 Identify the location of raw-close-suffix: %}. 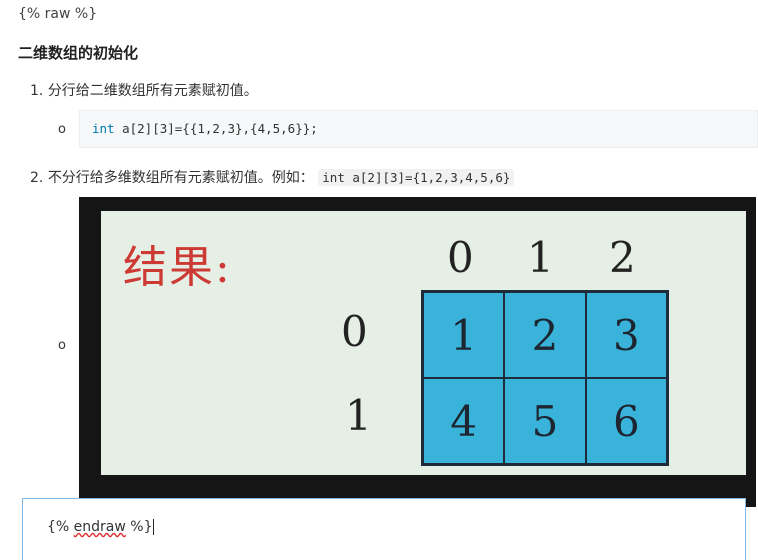
(139, 527).